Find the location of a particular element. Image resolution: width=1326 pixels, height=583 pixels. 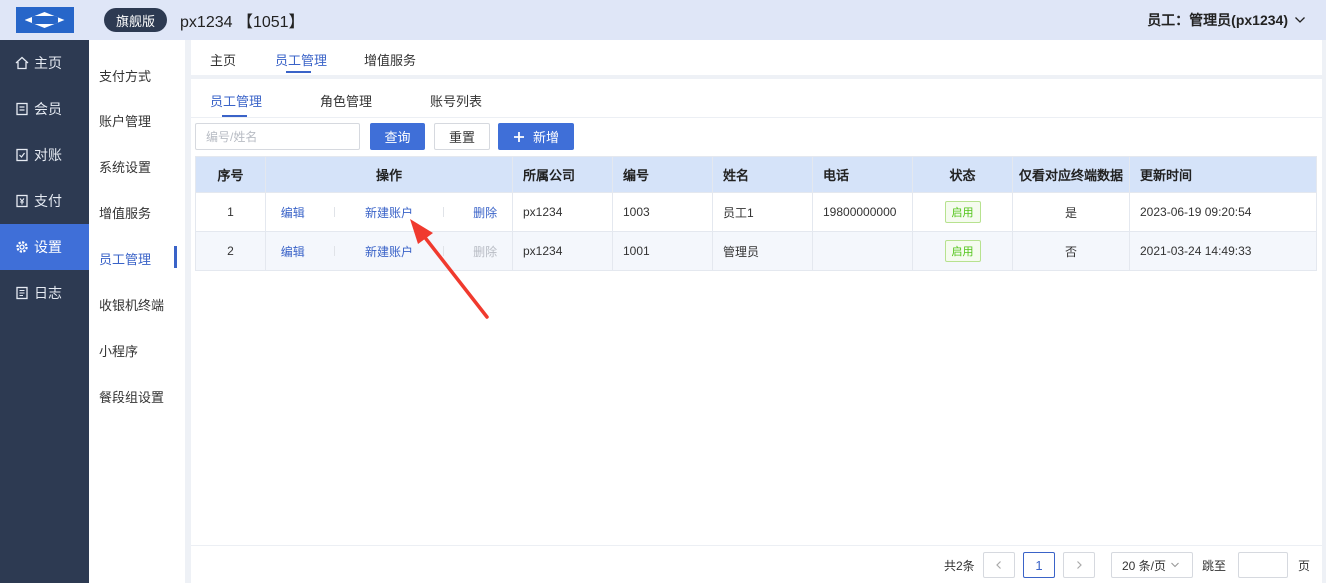

tab-home: 主页 is located at coordinates (223, 59).